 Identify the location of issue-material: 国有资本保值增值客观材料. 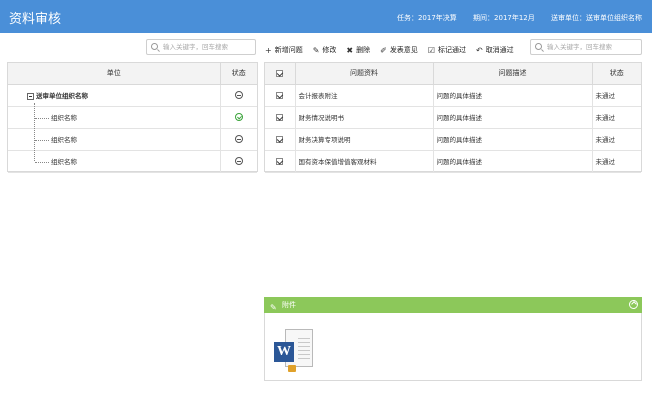
(364, 161).